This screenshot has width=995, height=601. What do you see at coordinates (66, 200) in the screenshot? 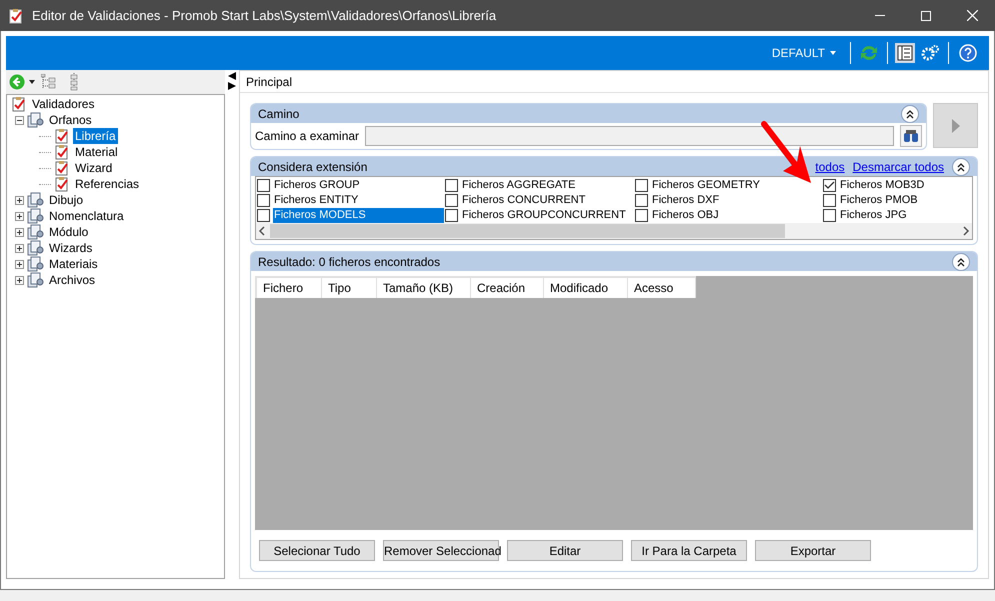
I see `tree-item: Dibujo` at bounding box center [66, 200].